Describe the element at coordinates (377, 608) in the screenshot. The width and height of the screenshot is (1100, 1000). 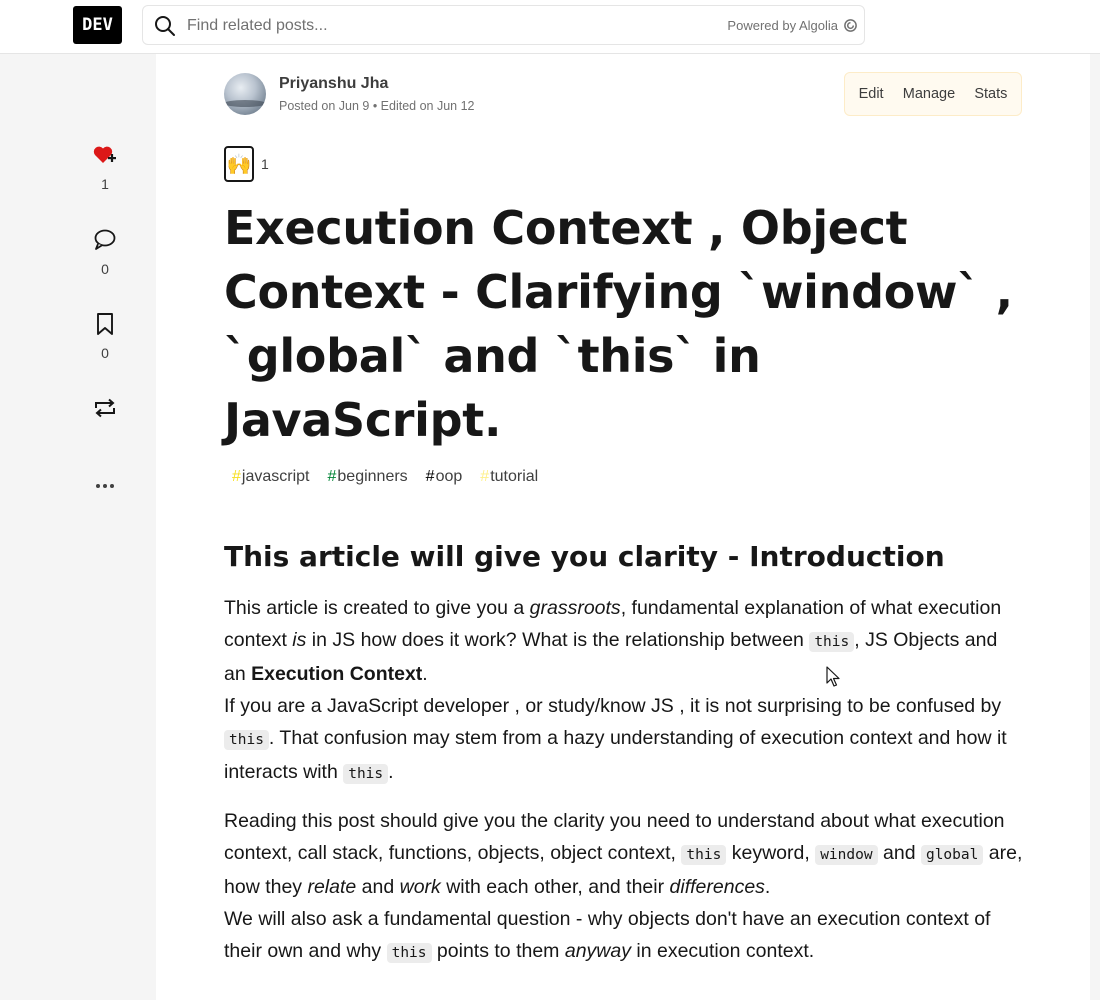
I see `text: This article is created to give you a` at that location.